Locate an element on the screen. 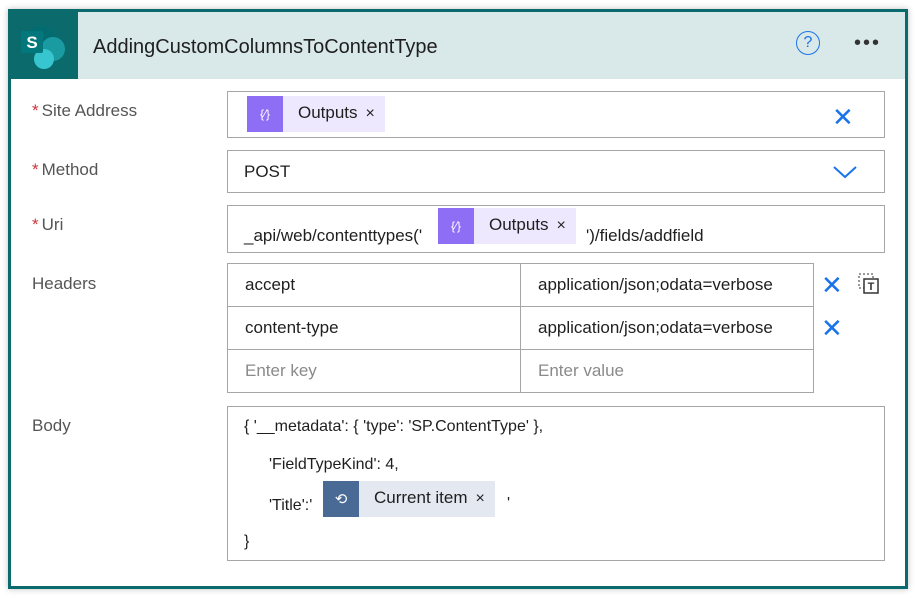 This screenshot has height=602, width=915. switch-to-text-mode-icon: T is located at coordinates (869, 284).